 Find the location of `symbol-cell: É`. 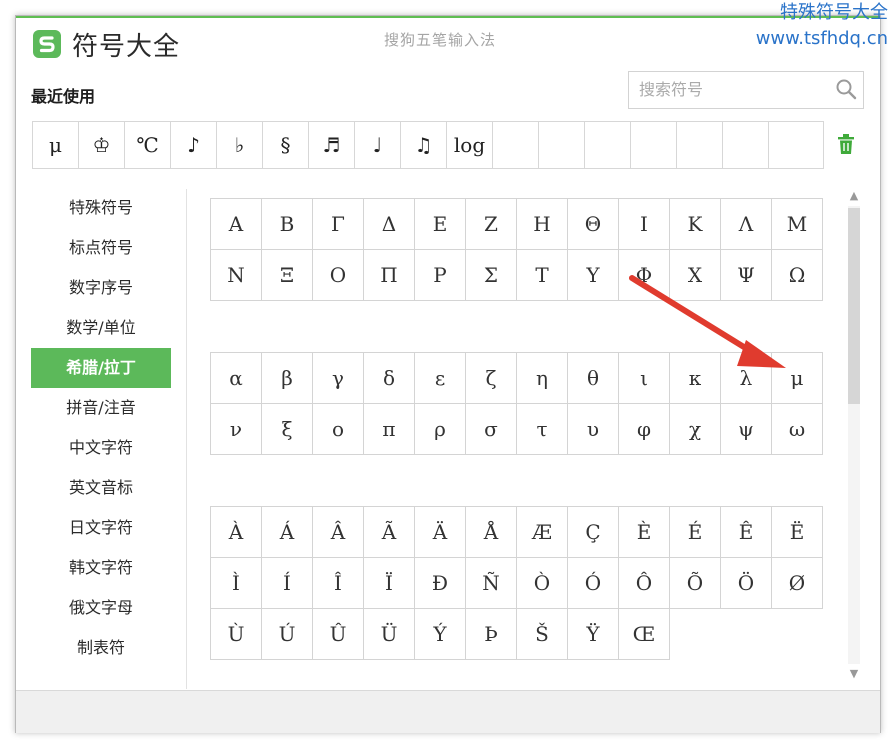

symbol-cell: É is located at coordinates (695, 532).